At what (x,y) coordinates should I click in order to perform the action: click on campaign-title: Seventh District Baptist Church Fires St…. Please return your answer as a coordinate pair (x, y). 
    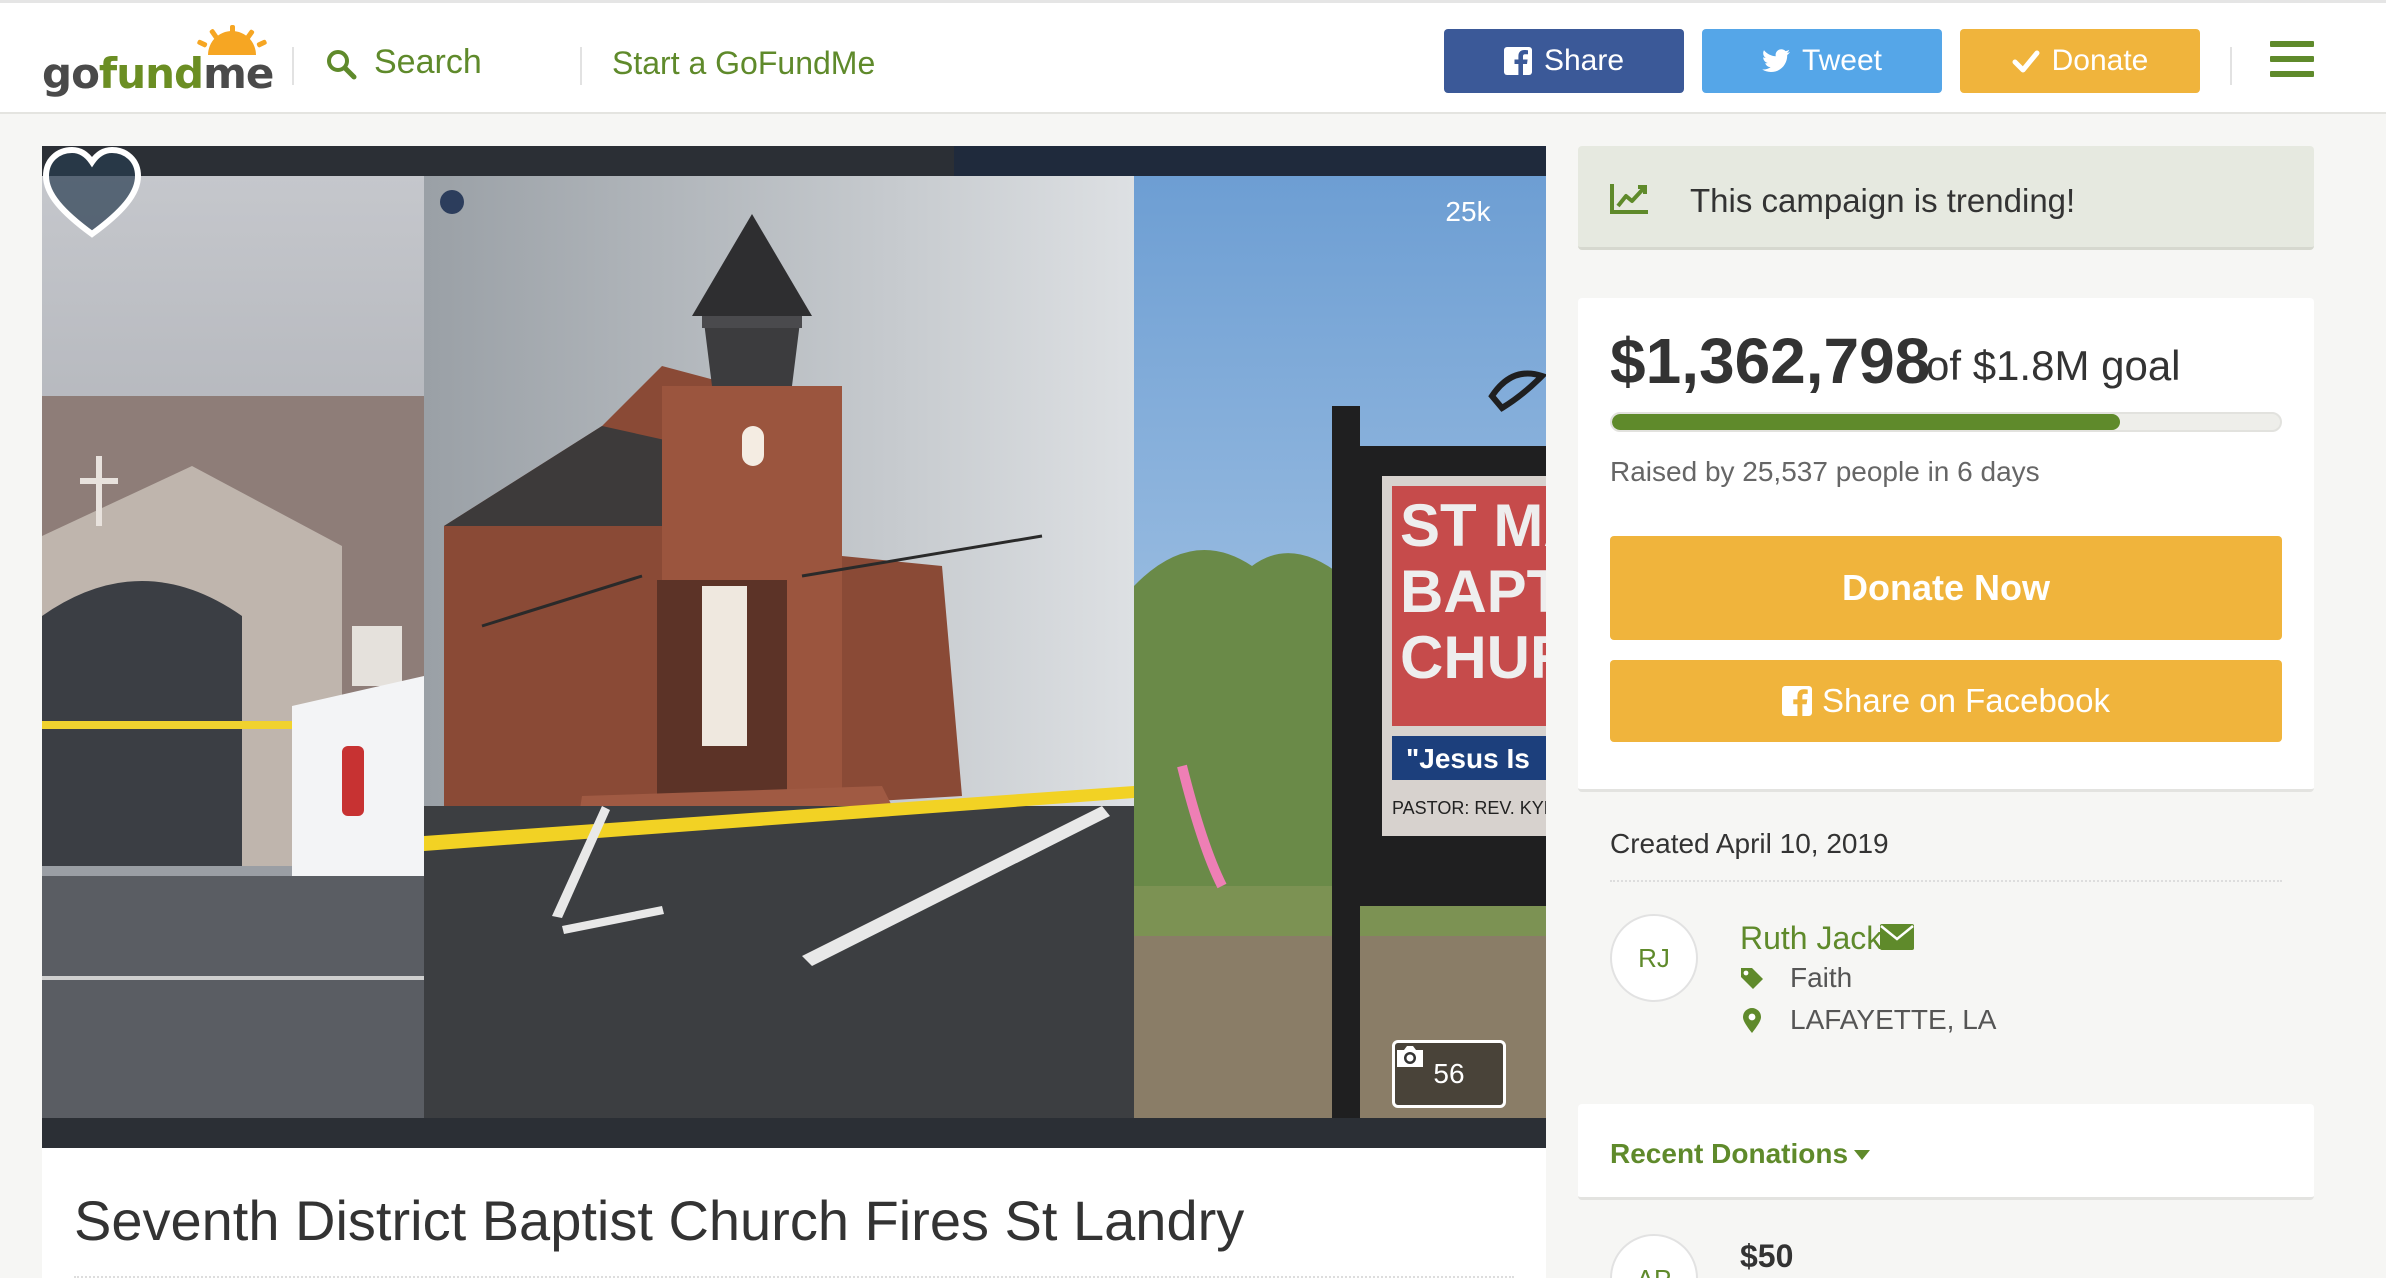
    Looking at the image, I should click on (659, 1220).